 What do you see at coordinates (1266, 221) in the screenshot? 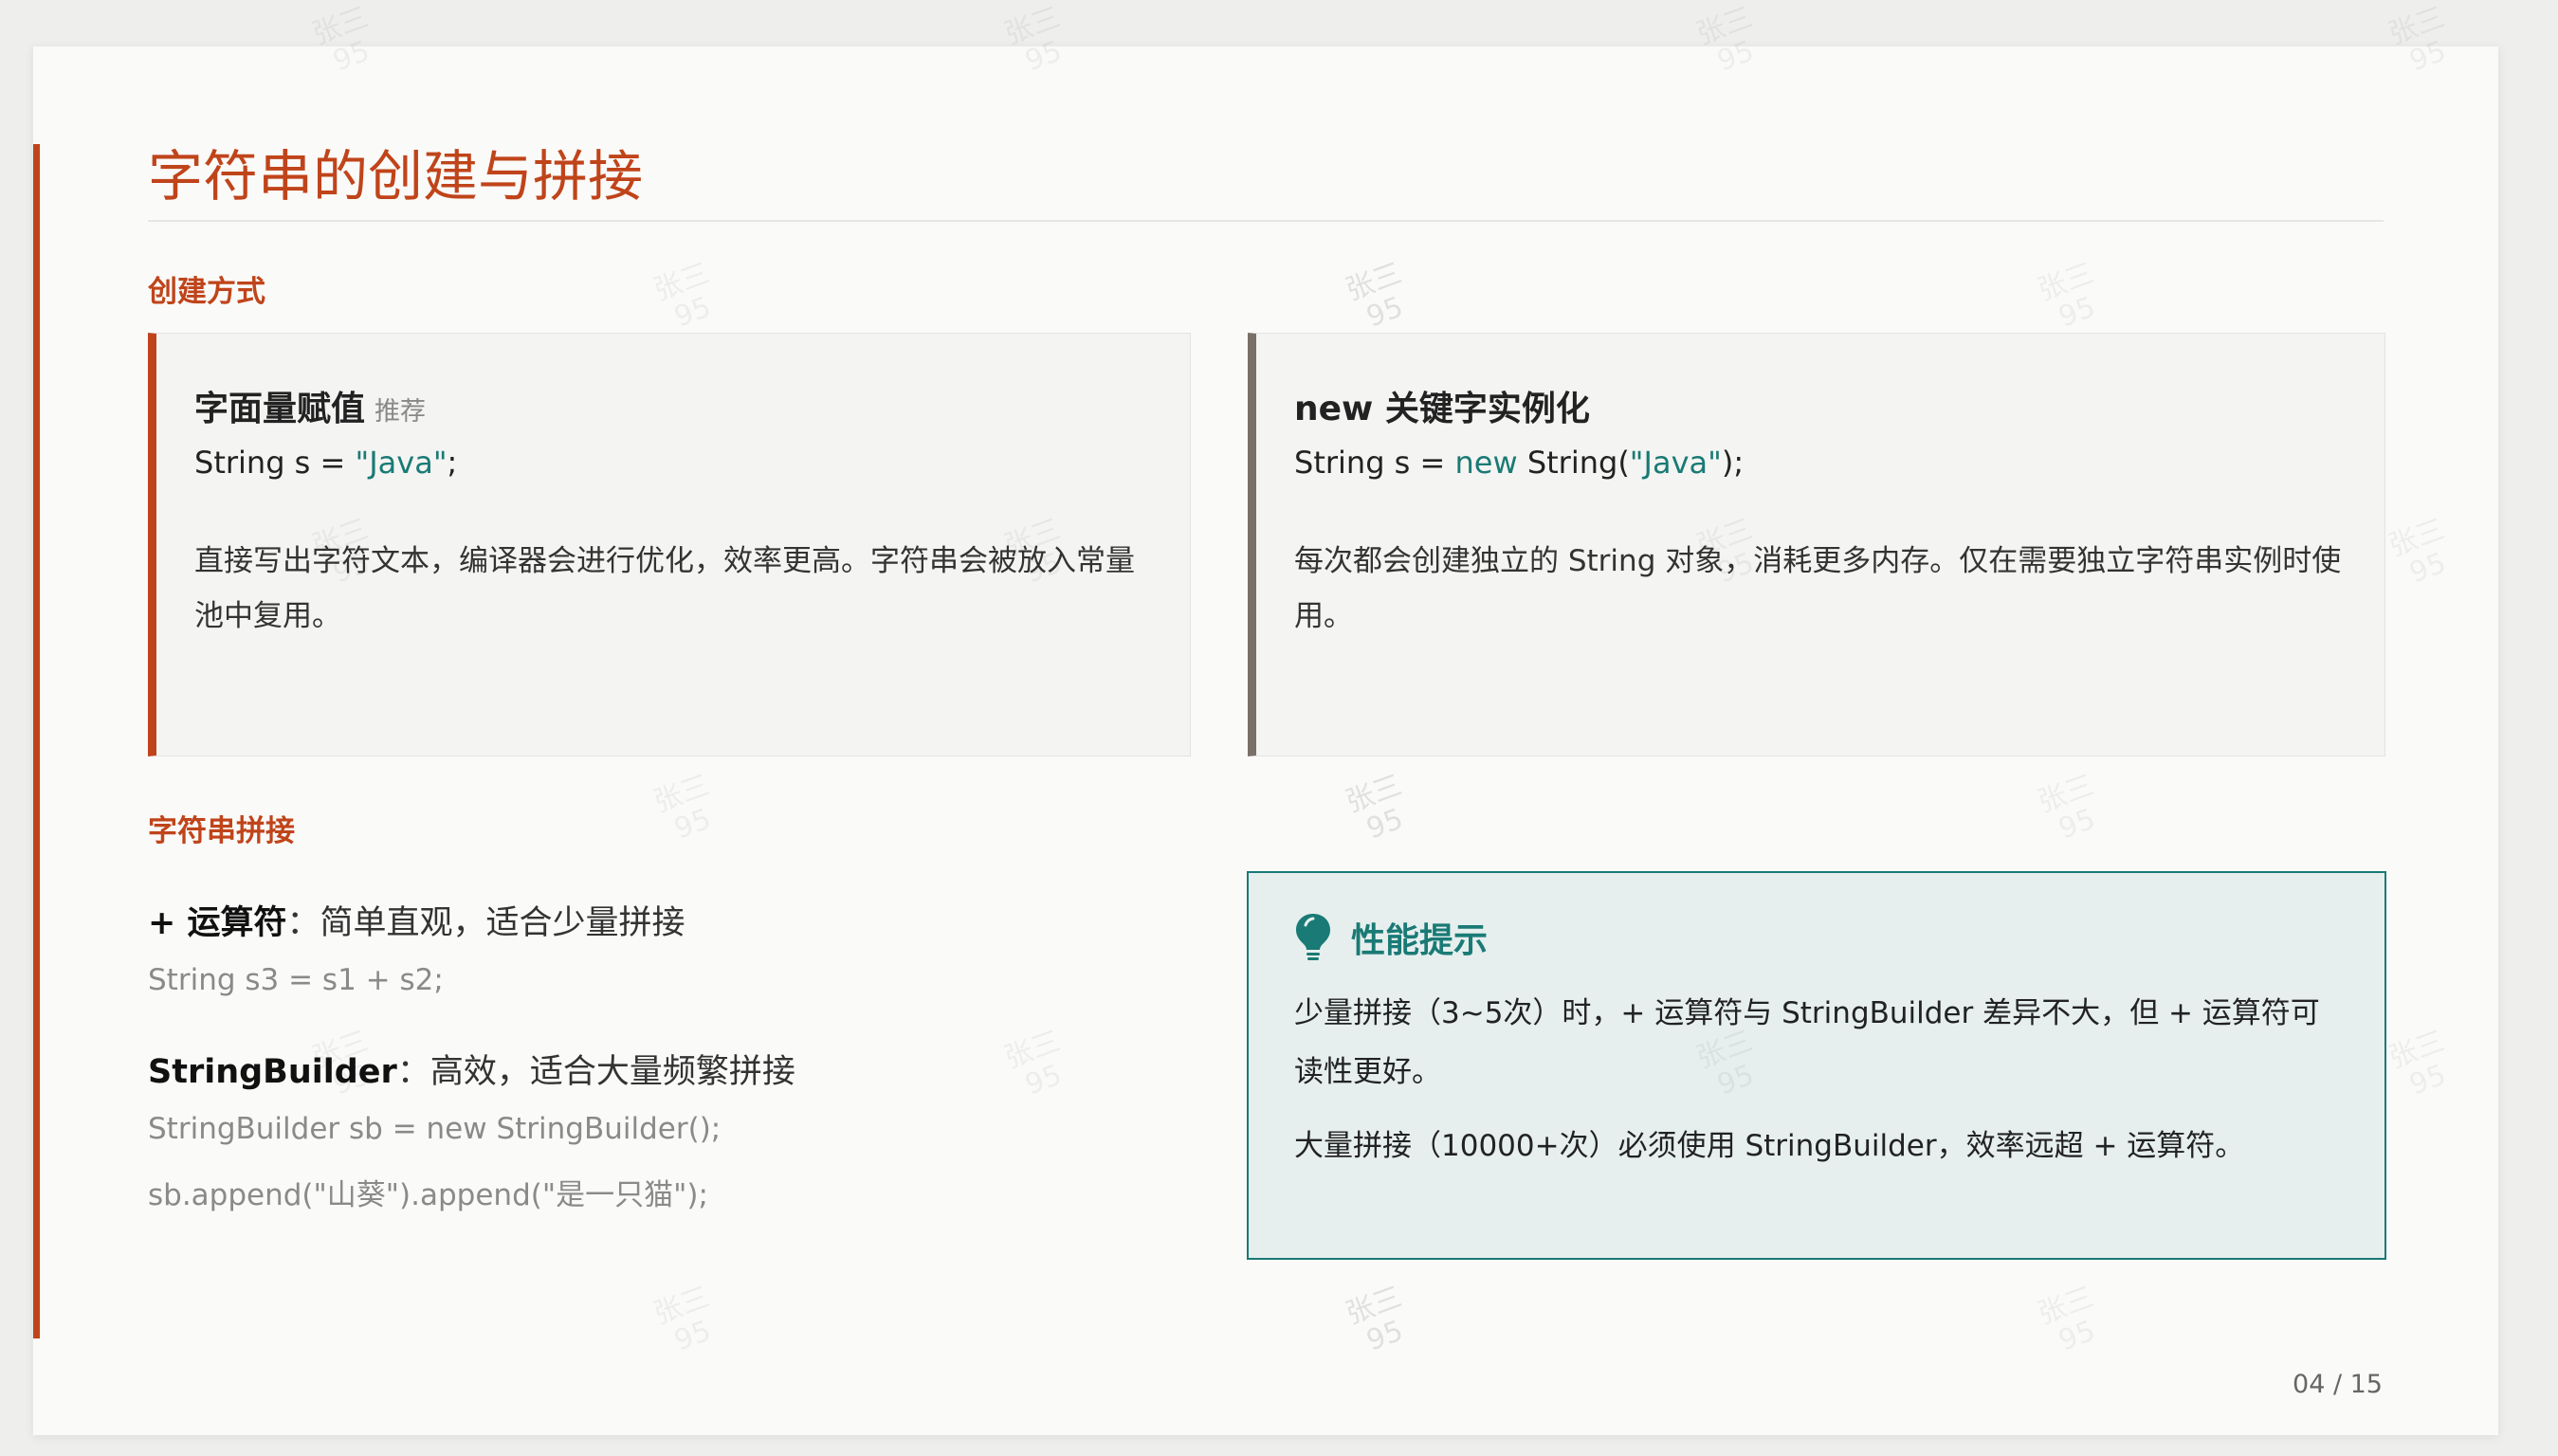
I see `title-divider` at bounding box center [1266, 221].